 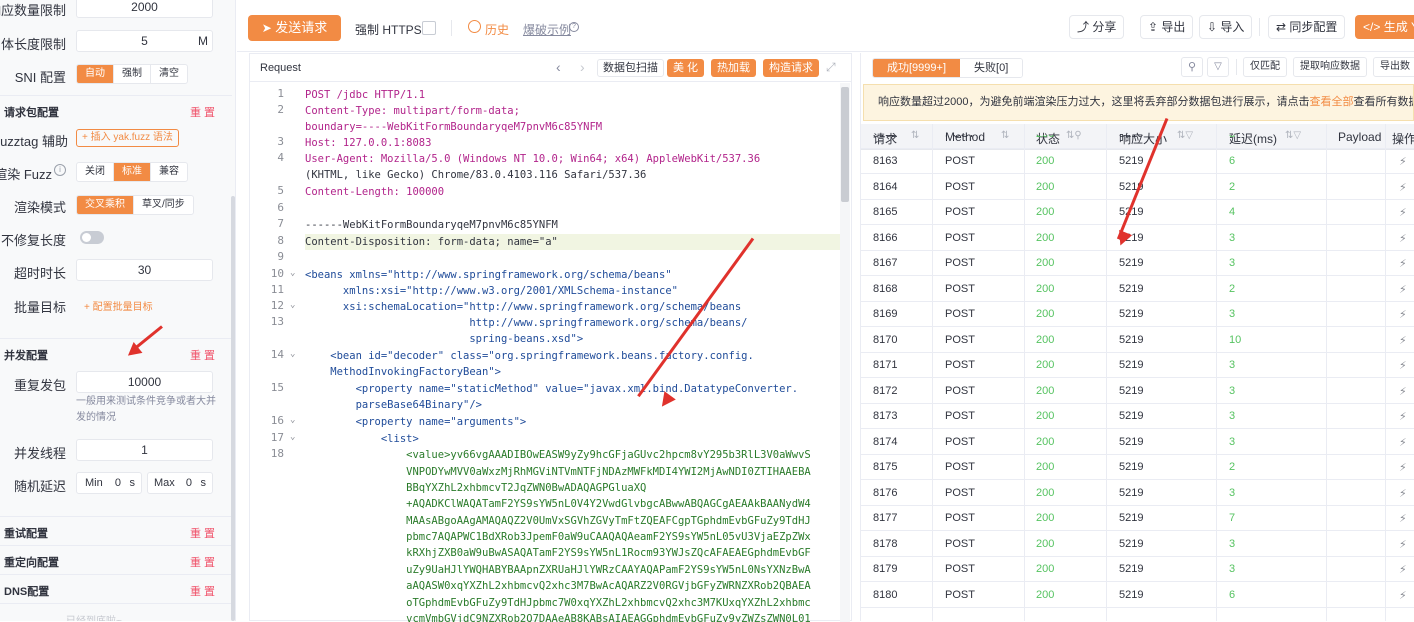 I want to click on sni-option-auto: 自动, so click(x=95, y=74).